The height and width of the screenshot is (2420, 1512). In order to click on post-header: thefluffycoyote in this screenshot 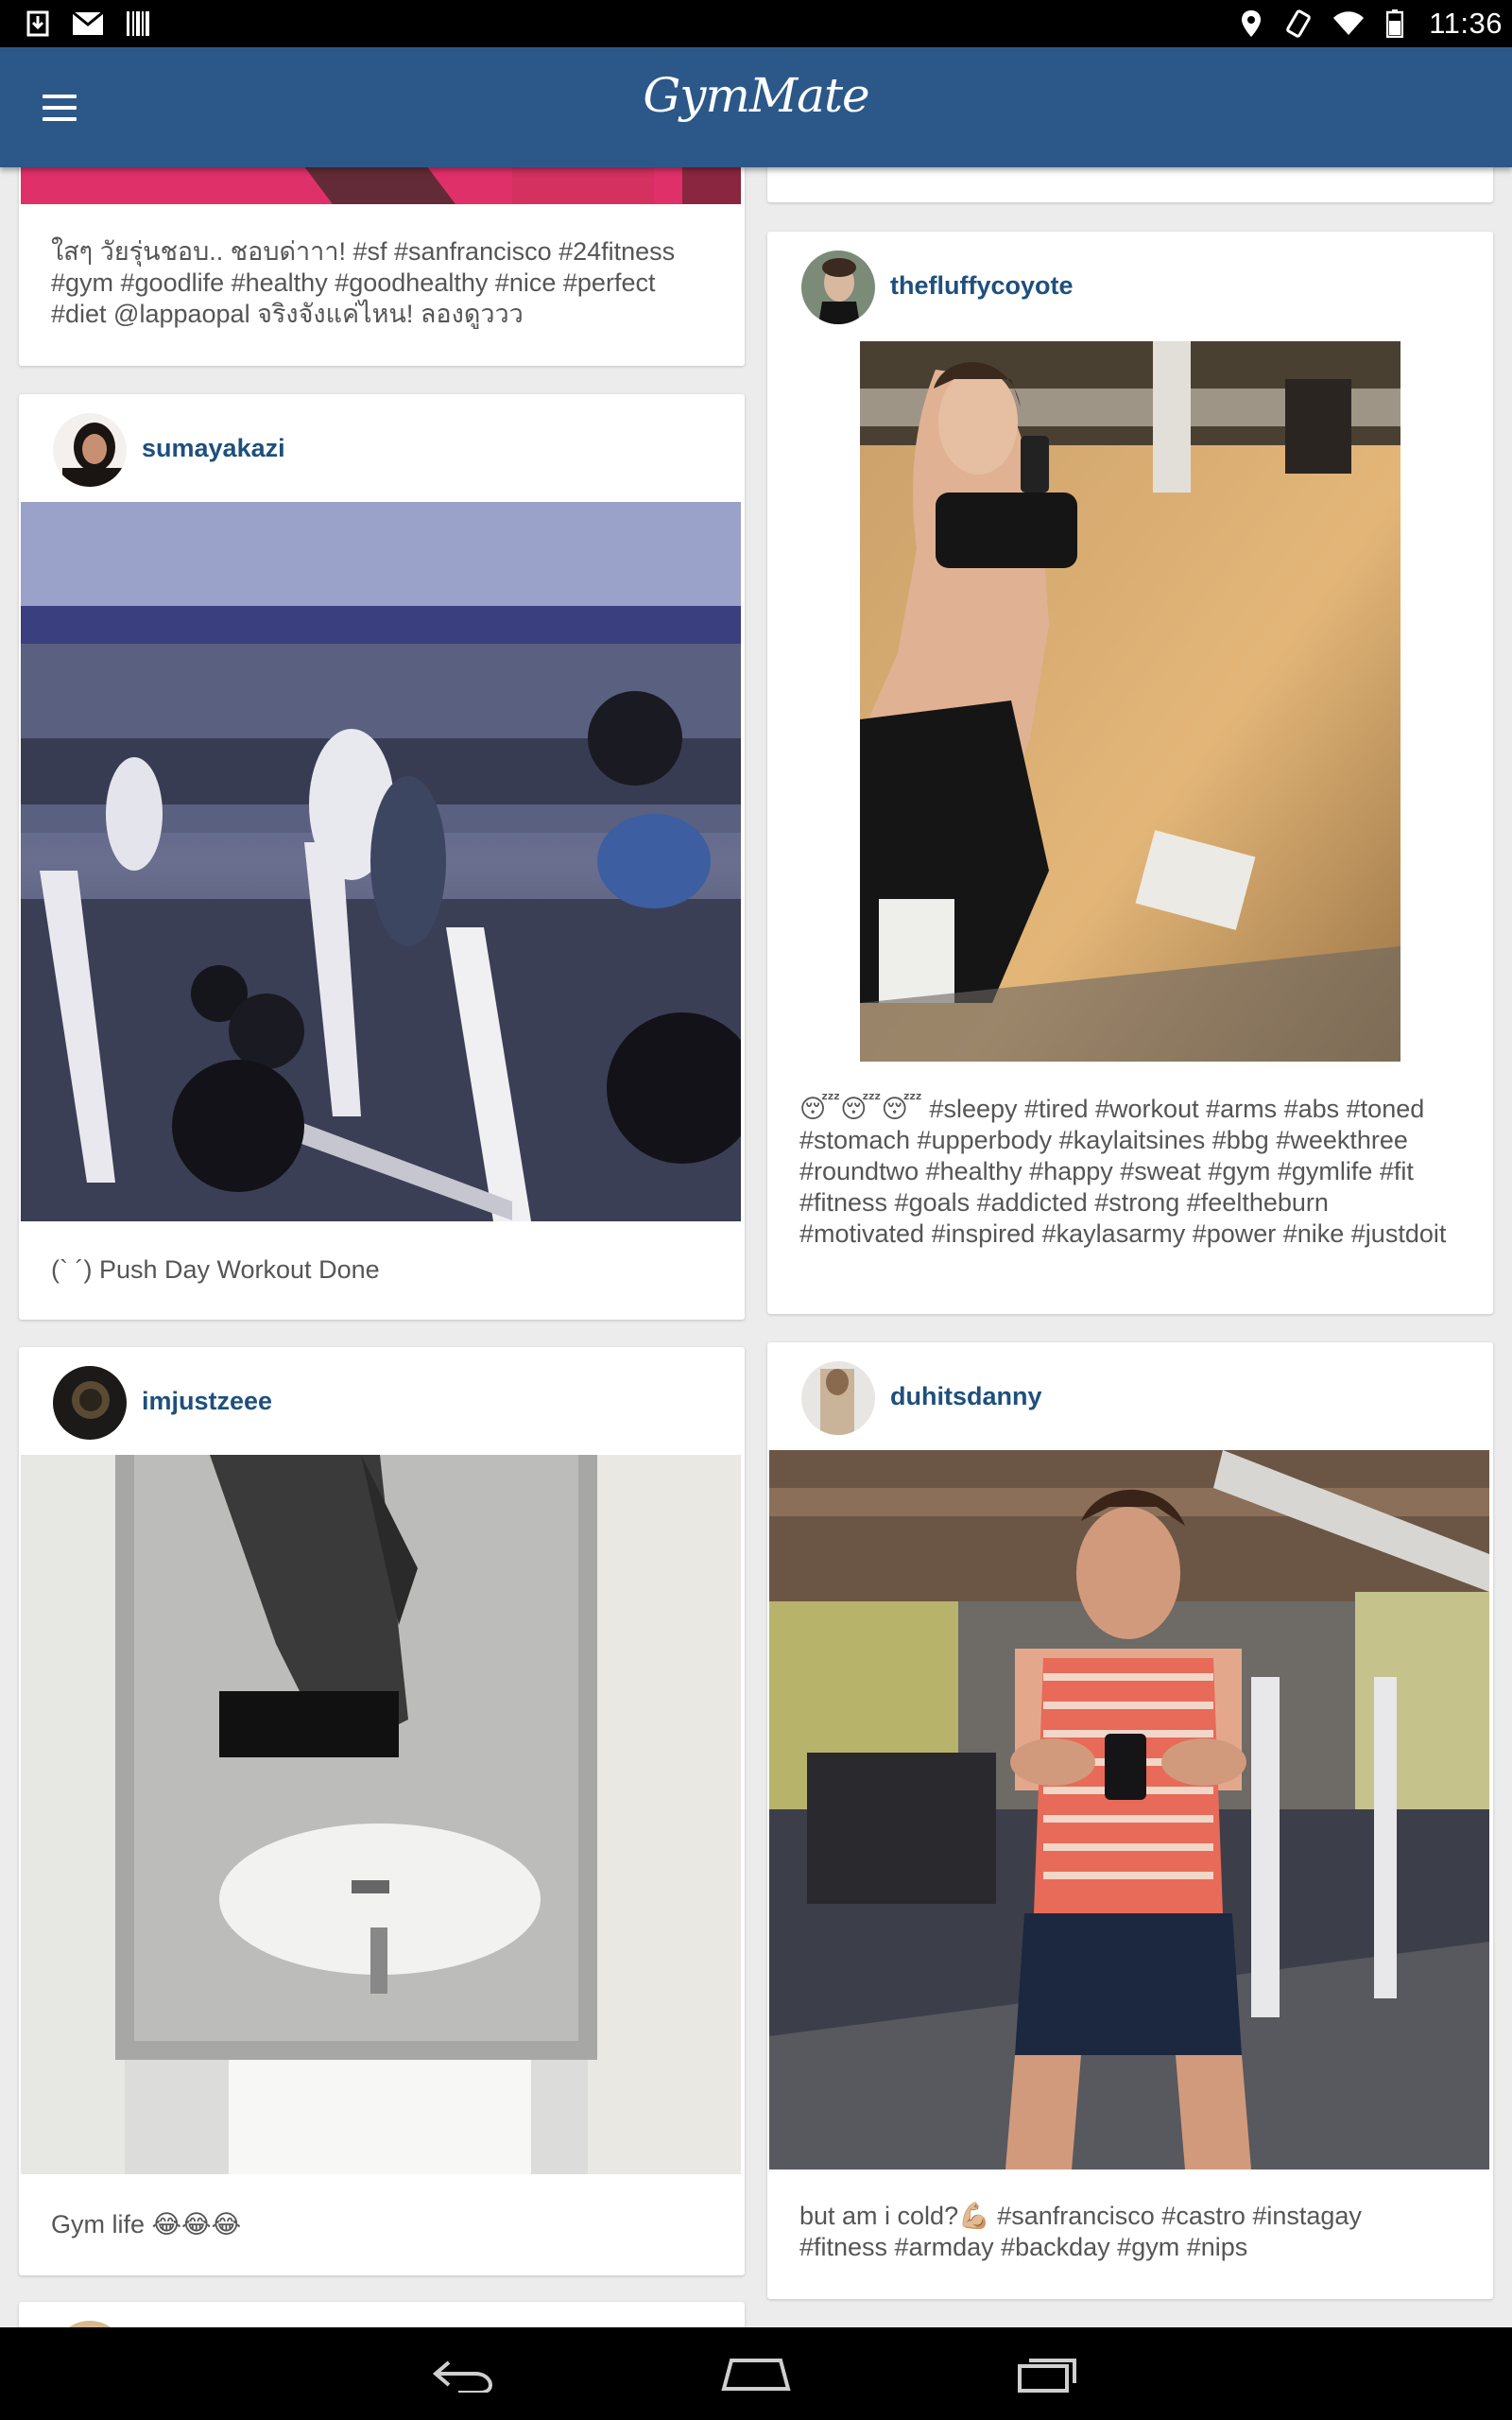, I will do `click(1130, 286)`.